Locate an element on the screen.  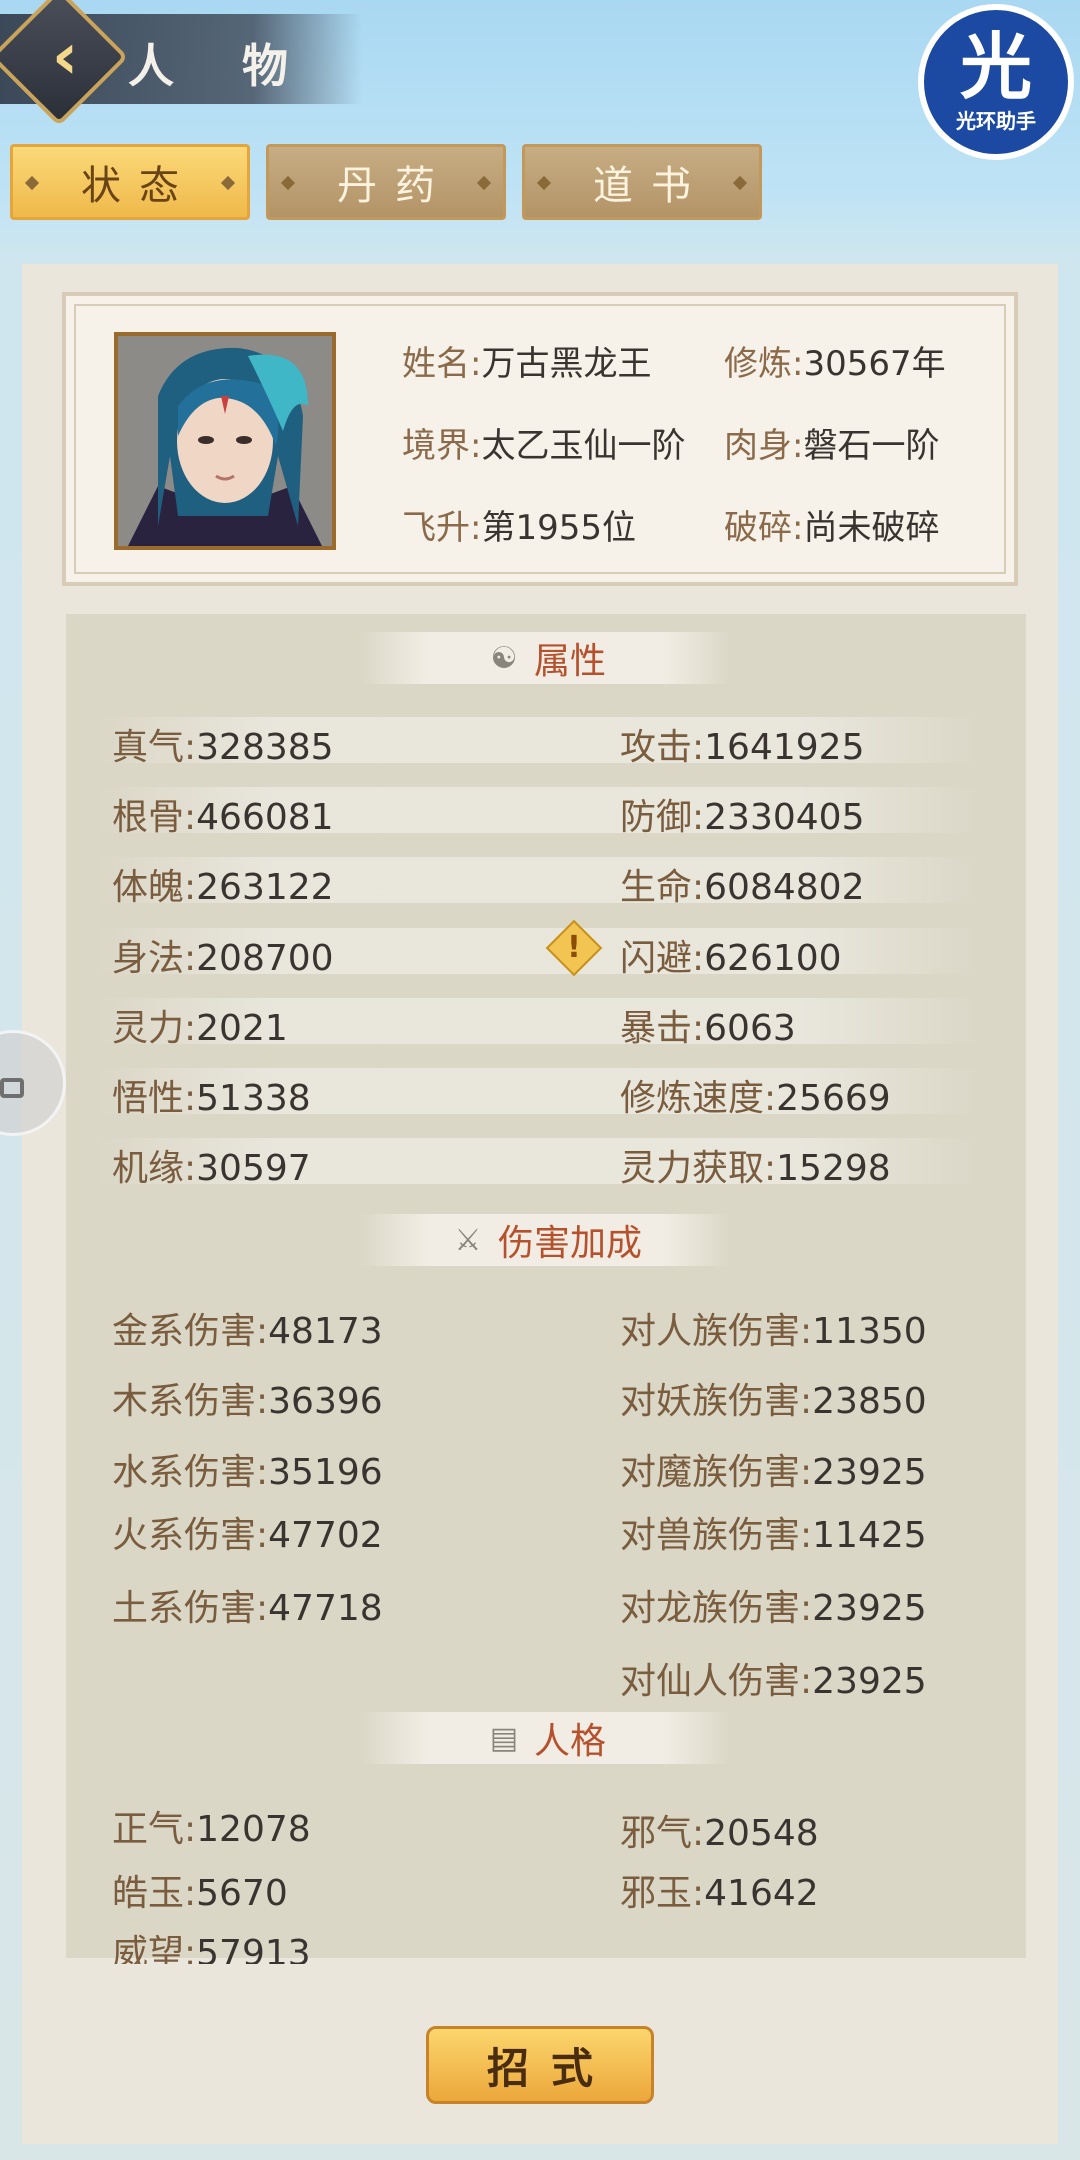
character-portrait-art is located at coordinates (225, 441).